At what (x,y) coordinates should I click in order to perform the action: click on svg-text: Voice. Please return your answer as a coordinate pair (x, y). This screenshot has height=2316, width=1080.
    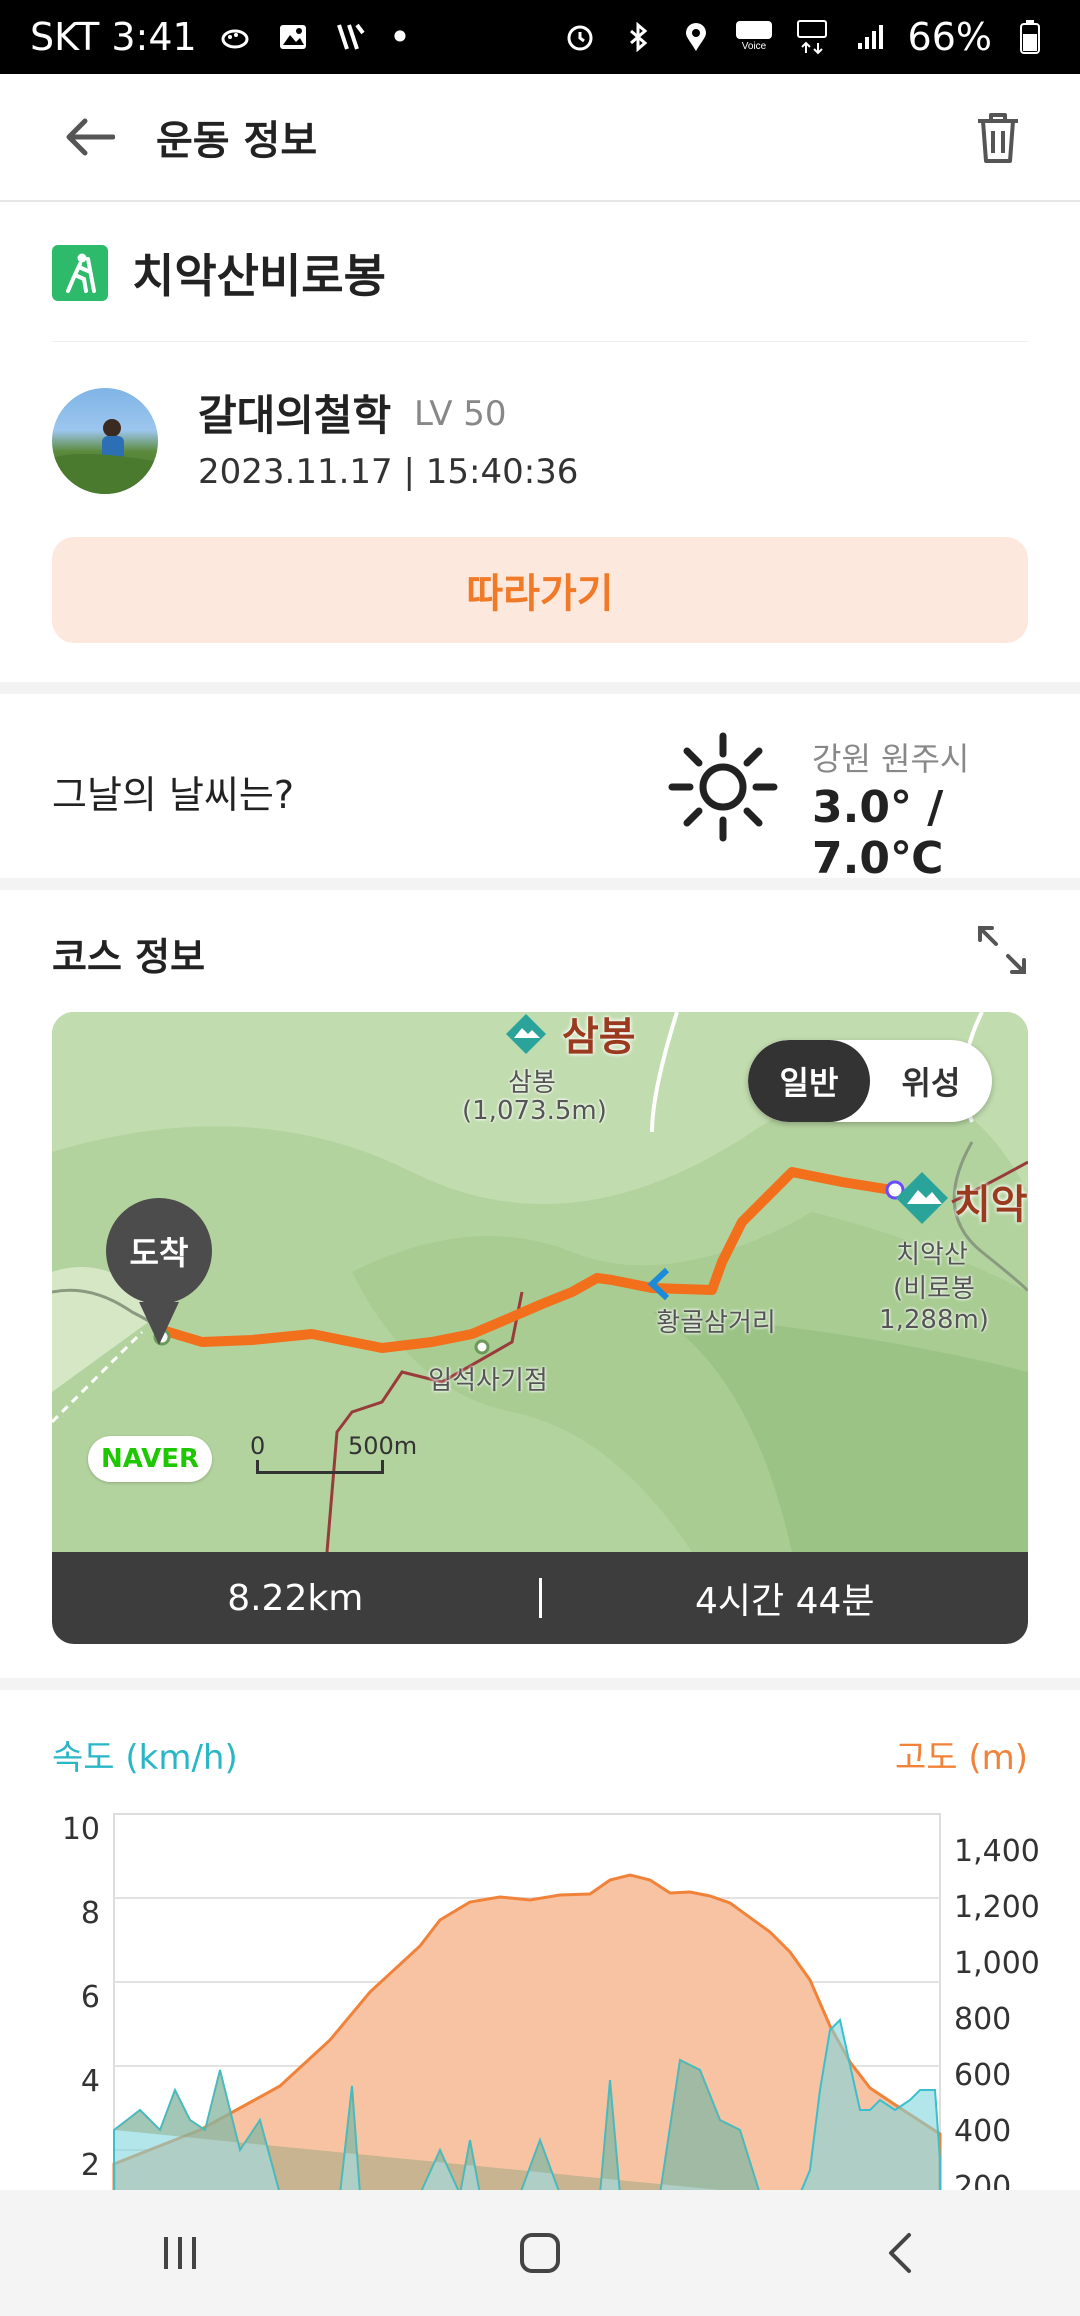
    Looking at the image, I should click on (753, 46).